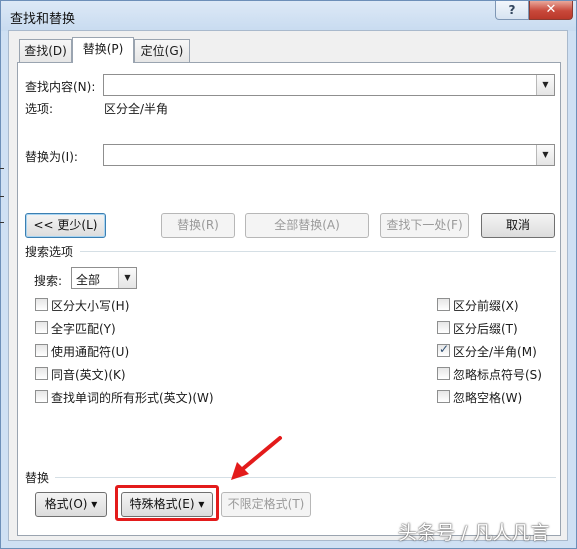 The height and width of the screenshot is (549, 577). What do you see at coordinates (103, 50) in the screenshot?
I see `tab-replace: 替换(P)` at bounding box center [103, 50].